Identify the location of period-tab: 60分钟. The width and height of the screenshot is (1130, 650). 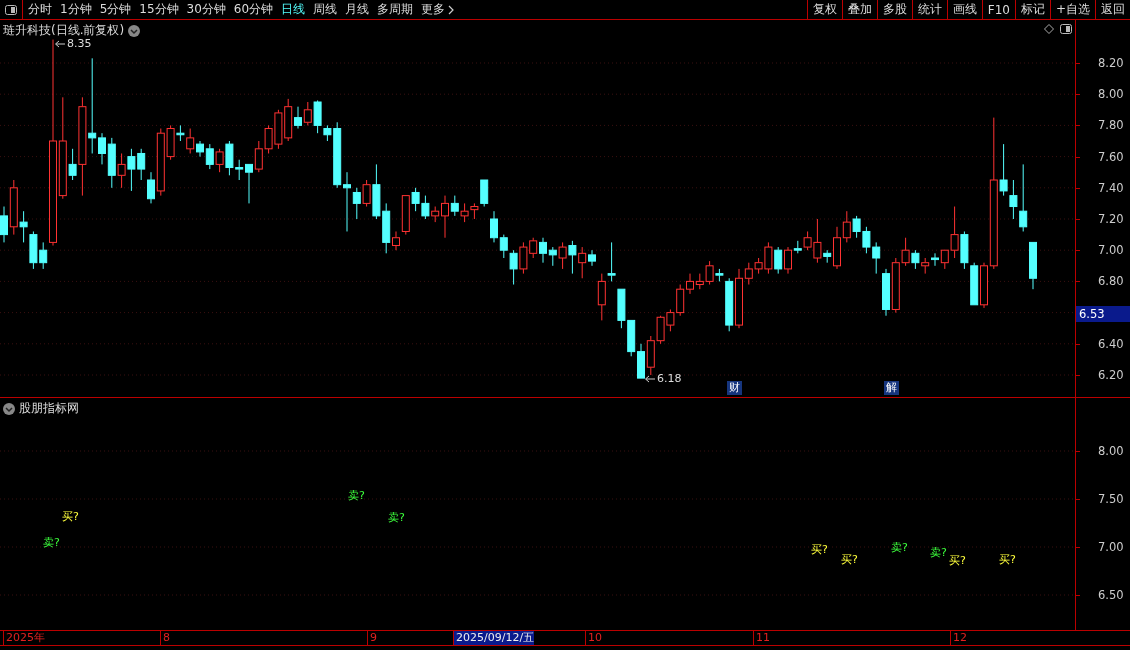
(253, 9).